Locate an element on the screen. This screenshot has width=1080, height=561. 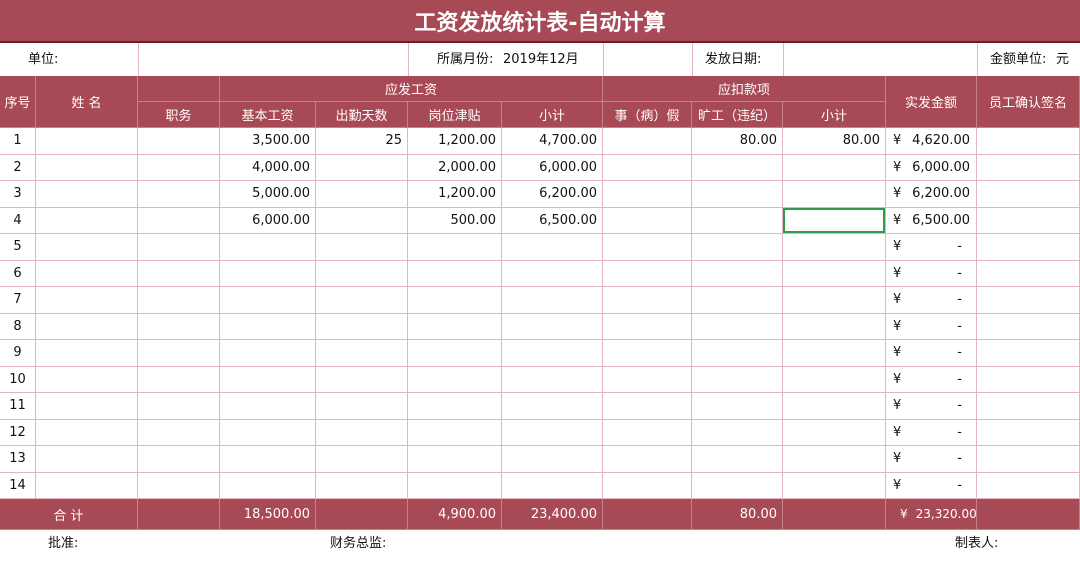
cell-base-salary: 6,000.00 is located at coordinates (268, 220).